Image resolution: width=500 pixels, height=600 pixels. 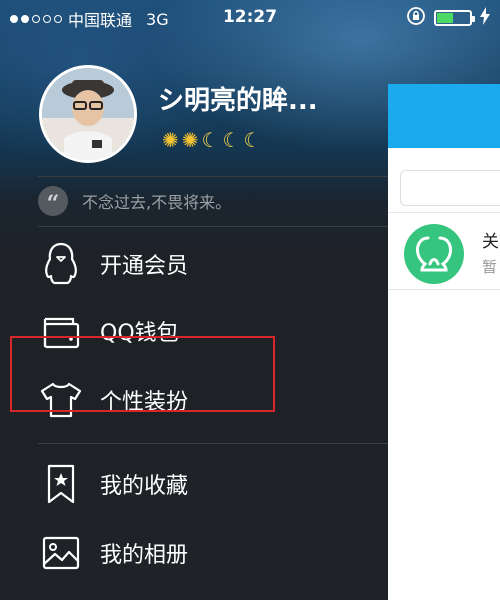 What do you see at coordinates (213, 553) in the screenshot?
I see `menu-item-album: 我的相册` at bounding box center [213, 553].